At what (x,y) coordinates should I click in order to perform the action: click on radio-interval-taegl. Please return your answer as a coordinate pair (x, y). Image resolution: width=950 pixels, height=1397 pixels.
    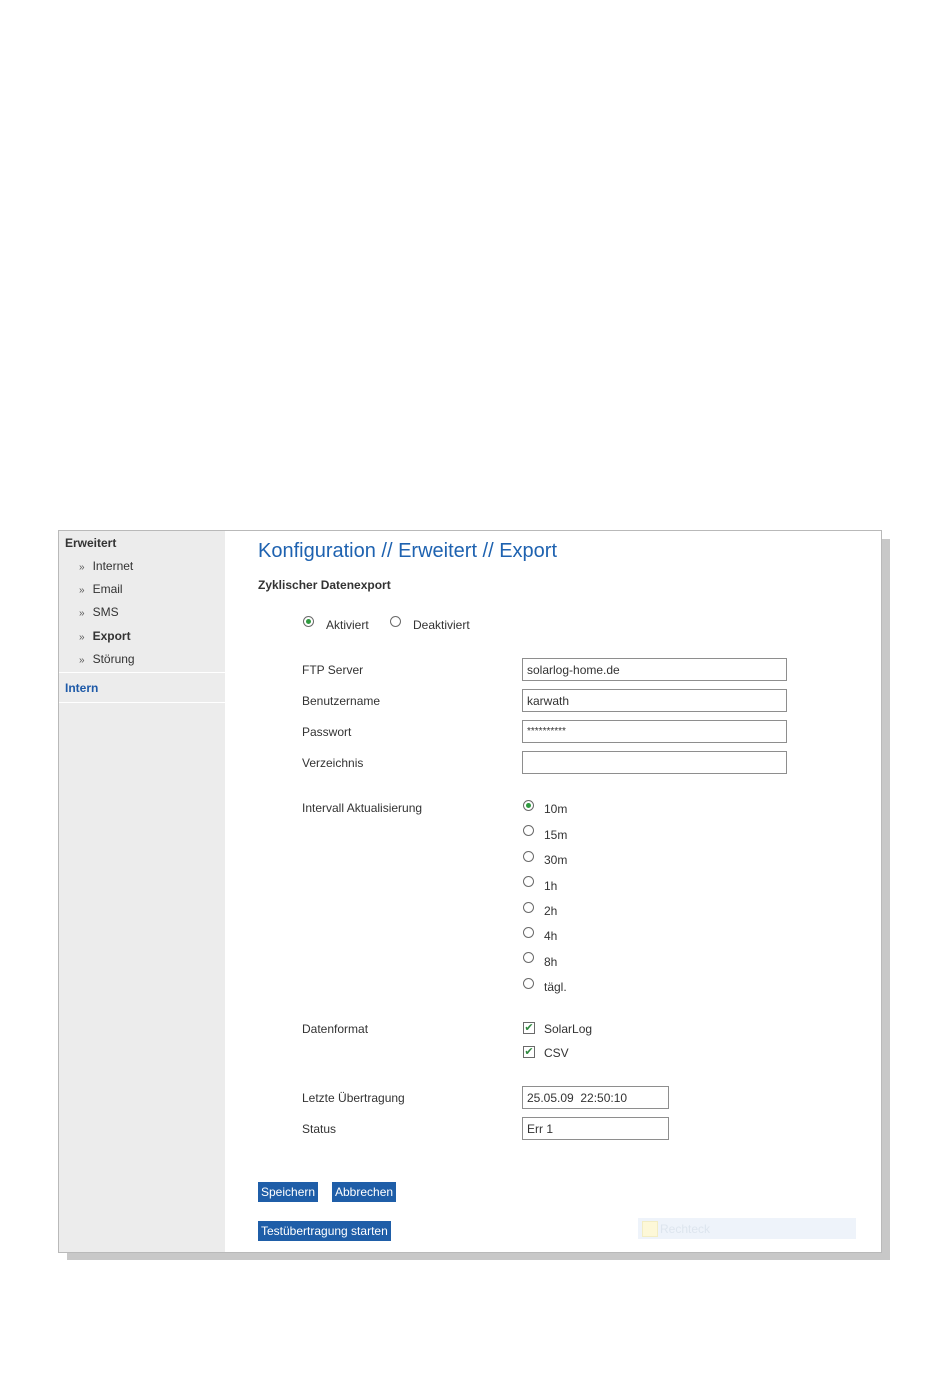
    Looking at the image, I should click on (528, 983).